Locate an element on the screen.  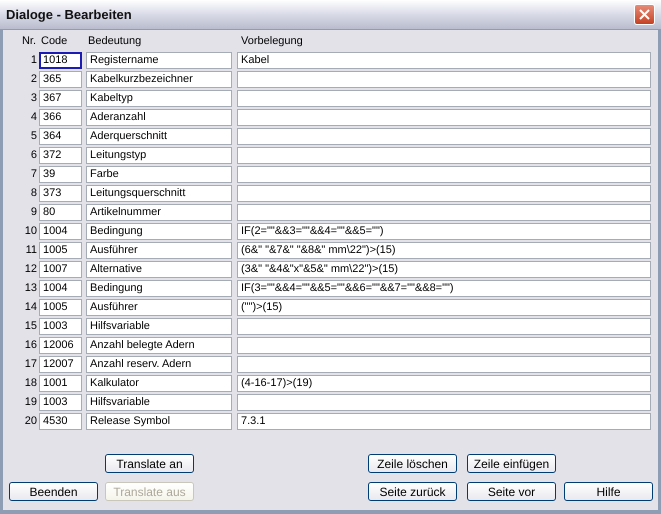
dialog-button: Zeile löschen is located at coordinates (412, 463).